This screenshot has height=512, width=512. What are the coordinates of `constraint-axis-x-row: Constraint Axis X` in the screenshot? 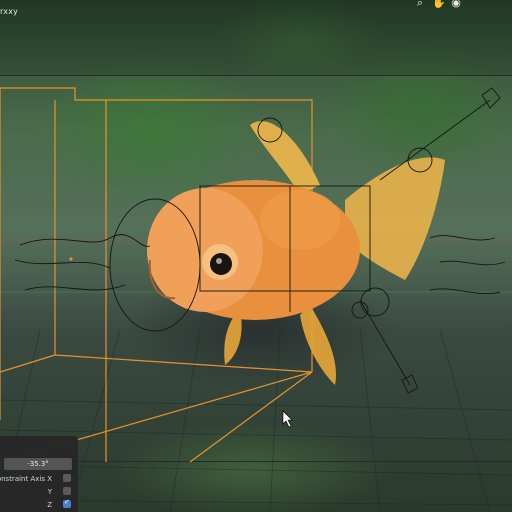 It's located at (39, 479).